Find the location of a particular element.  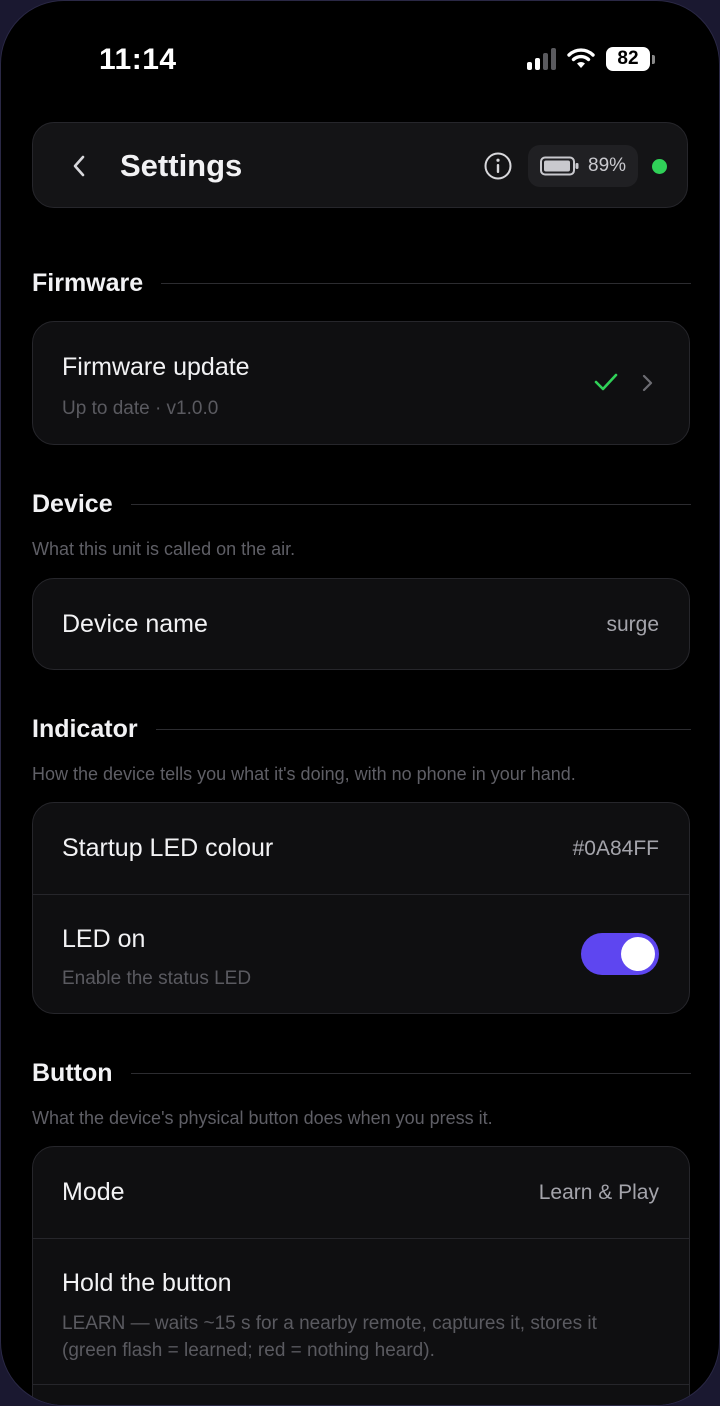

row-title: Startup LED colour is located at coordinates (168, 848).